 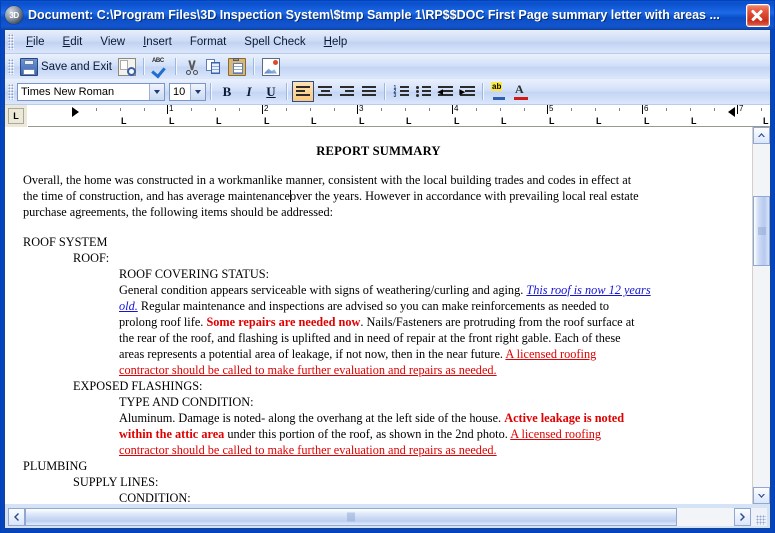 I want to click on heading-plumbing: PLUMBING, so click(x=55, y=466).